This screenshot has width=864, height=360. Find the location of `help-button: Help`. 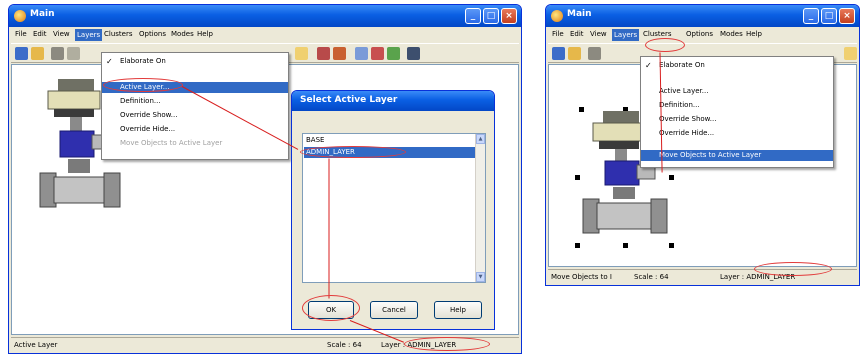

help-button: Help is located at coordinates (458, 310).